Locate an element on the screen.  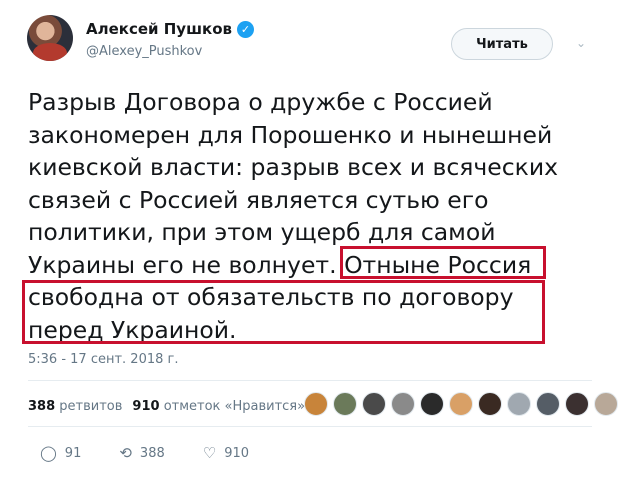
retweet-count: 388 is located at coordinates (152, 453).